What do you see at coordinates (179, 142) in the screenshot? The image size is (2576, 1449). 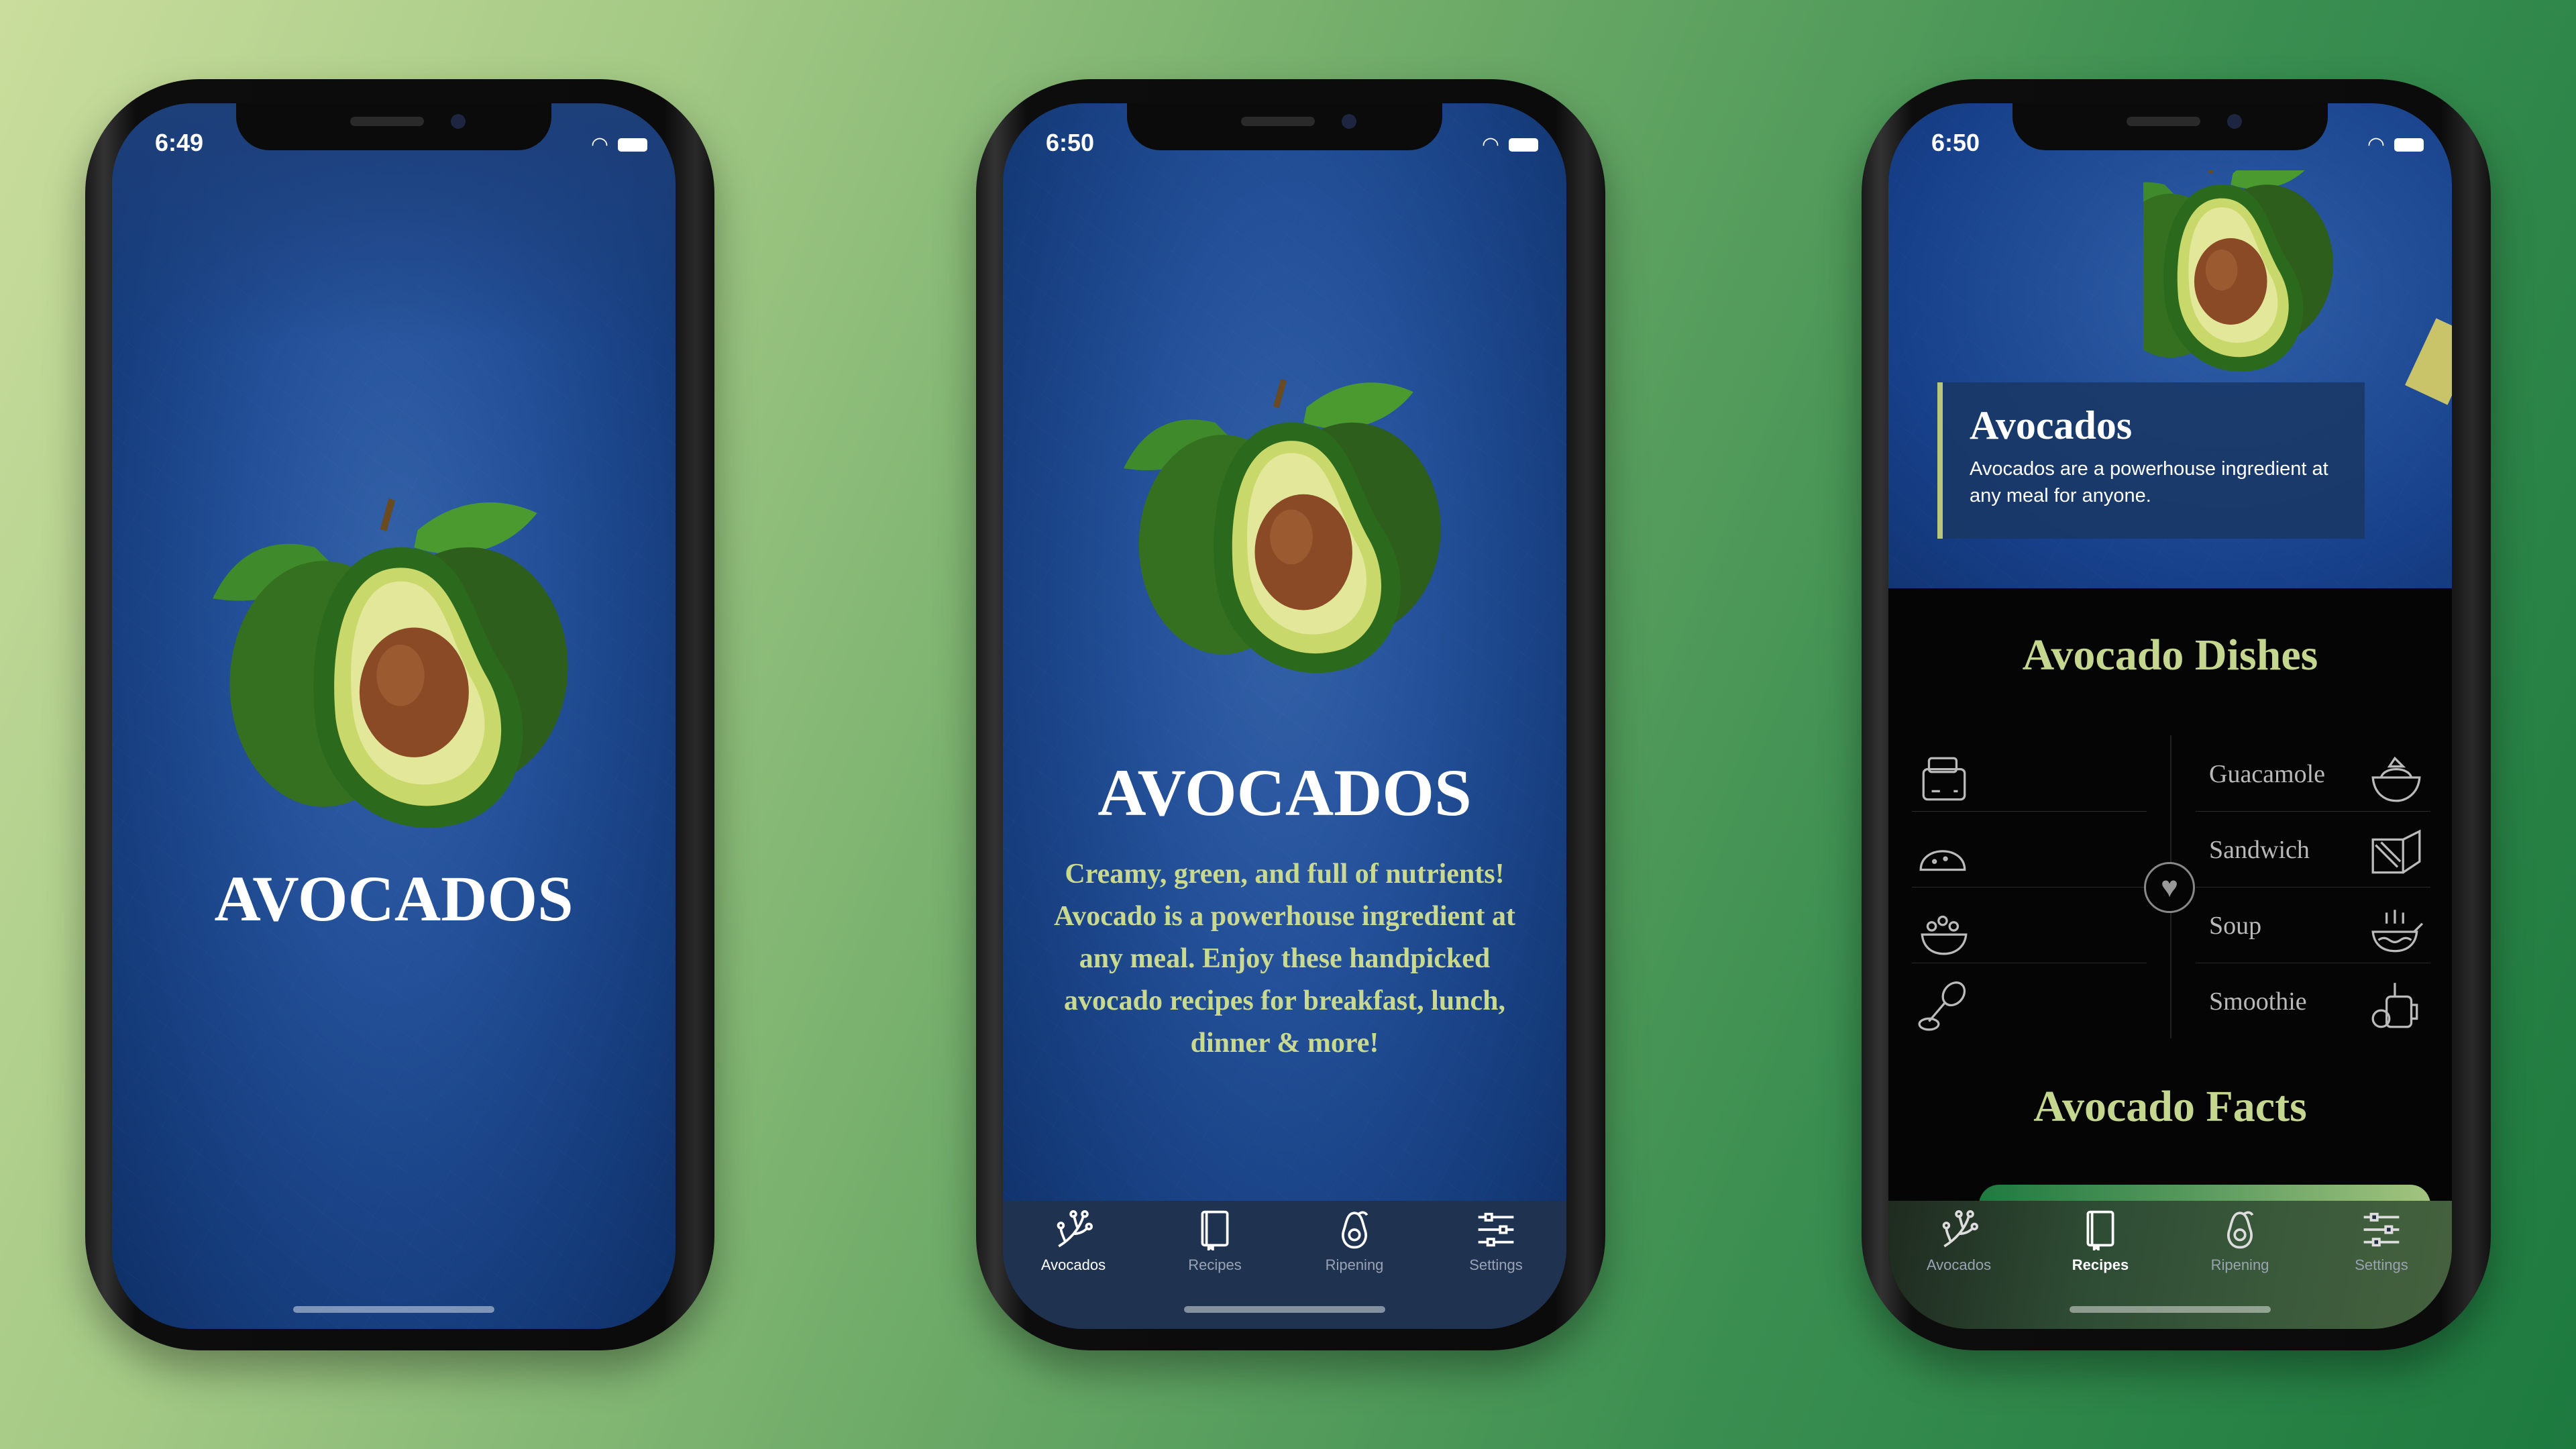 I see `status-time: 6:49` at bounding box center [179, 142].